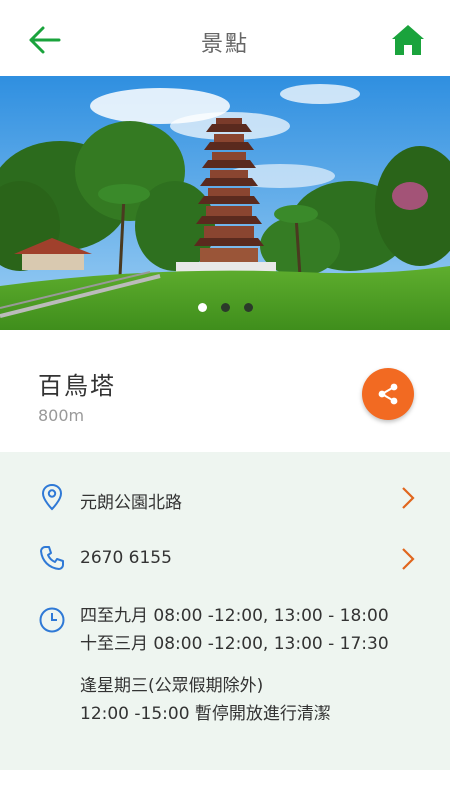 The width and height of the screenshot is (450, 800). I want to click on hours-line-1: 四至九月 08:00 -12:00, 13:00 - 18:00, so click(234, 616).